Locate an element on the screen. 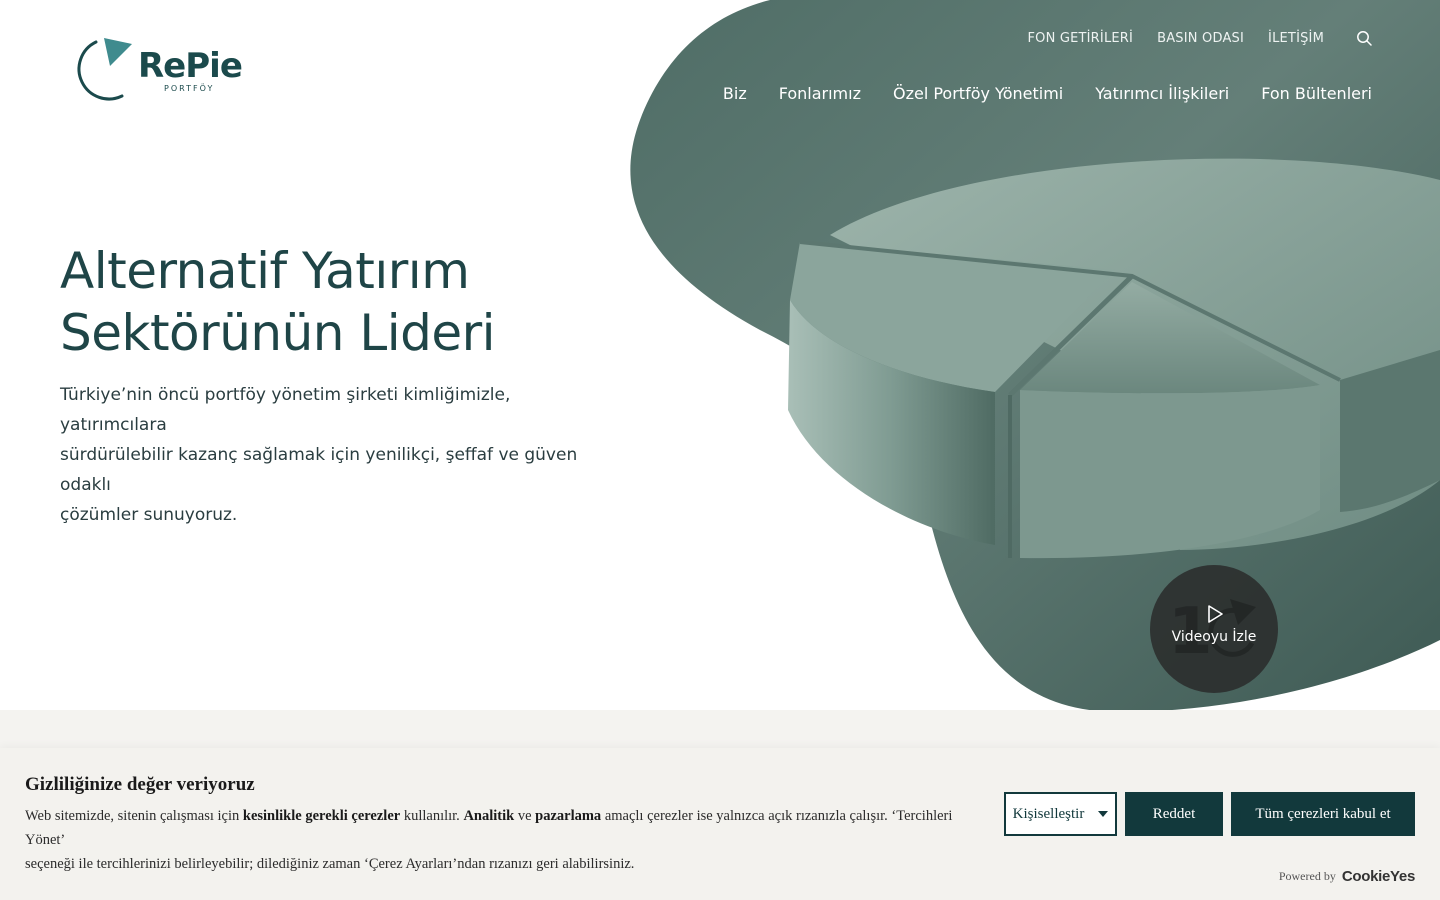  logo-watermark-icon: 1 is located at coordinates (1212, 629).